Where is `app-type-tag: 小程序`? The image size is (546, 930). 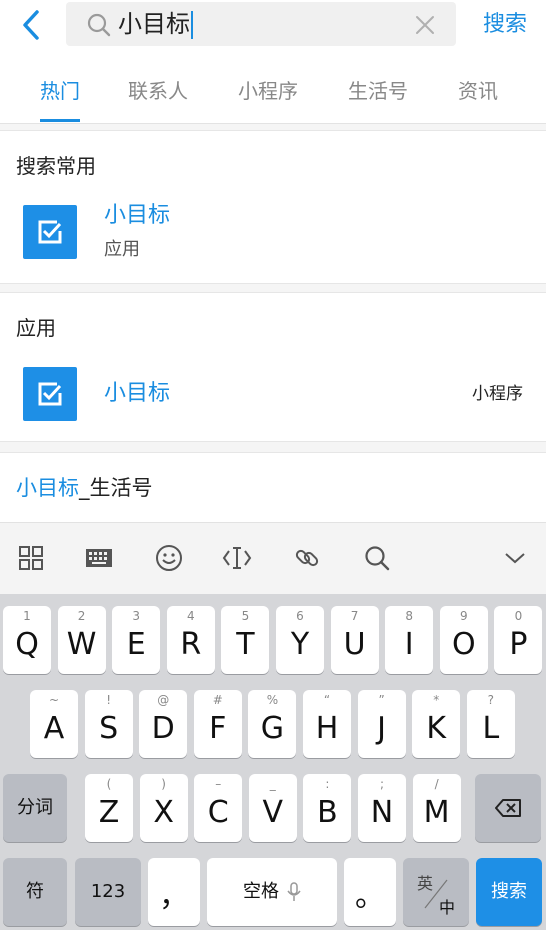
app-type-tag: 小程序 is located at coordinates (497, 394).